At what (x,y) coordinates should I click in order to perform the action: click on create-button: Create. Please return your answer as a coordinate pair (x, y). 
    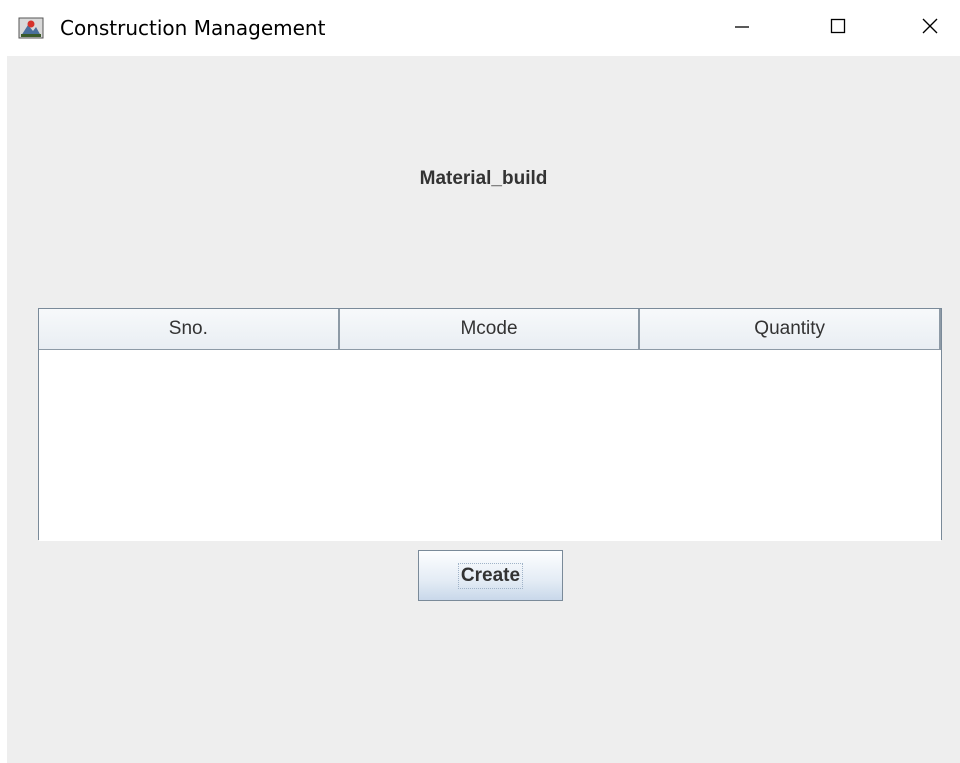
    Looking at the image, I should click on (490, 575).